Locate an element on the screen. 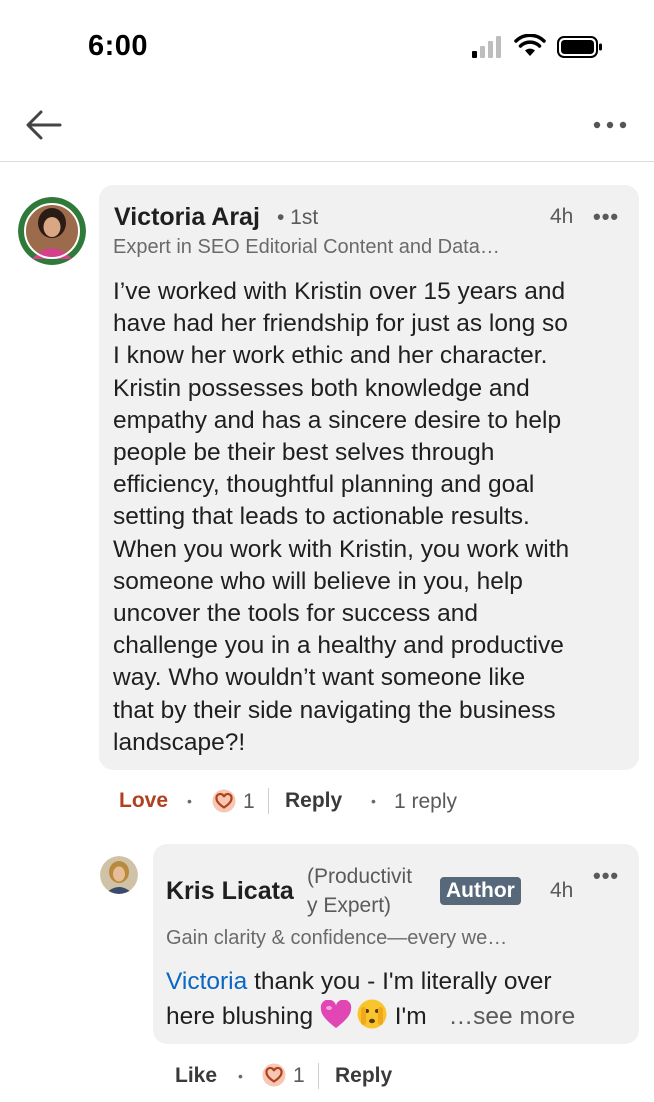 The image size is (654, 1102). status-time: 6:00 is located at coordinates (118, 46).